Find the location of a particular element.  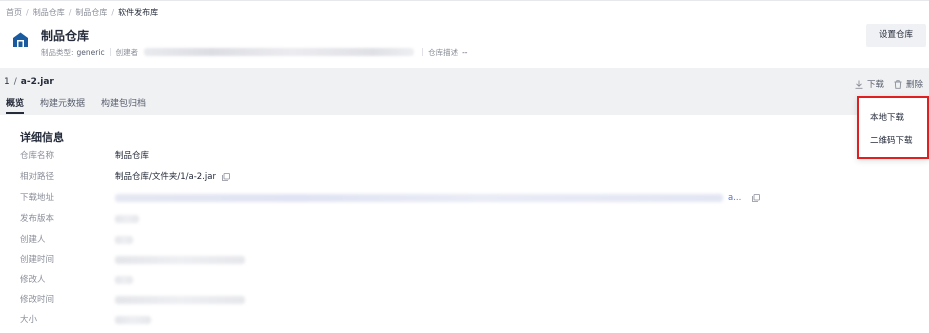

modified-time-redacted is located at coordinates (180, 300).